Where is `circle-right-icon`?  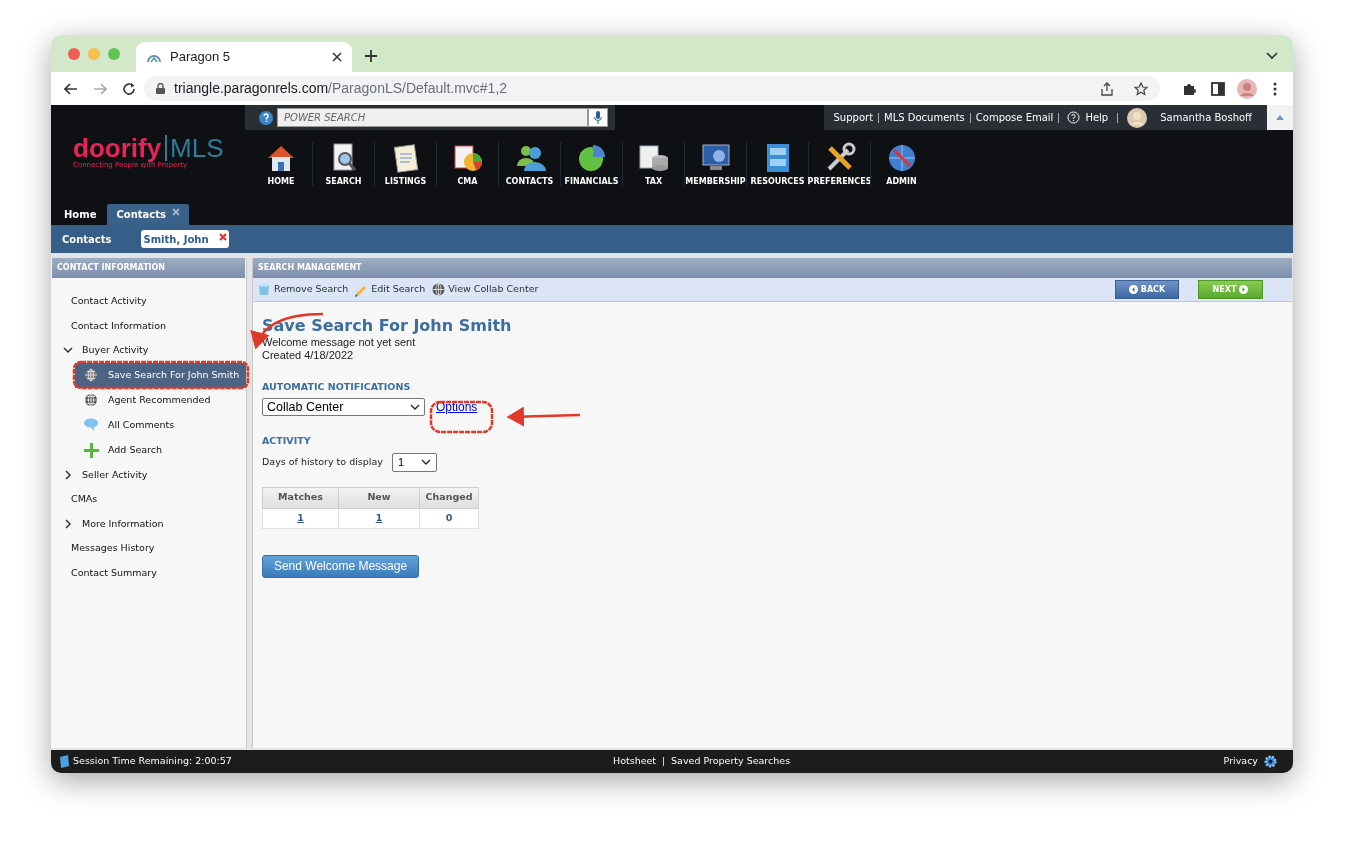 circle-right-icon is located at coordinates (1244, 289).